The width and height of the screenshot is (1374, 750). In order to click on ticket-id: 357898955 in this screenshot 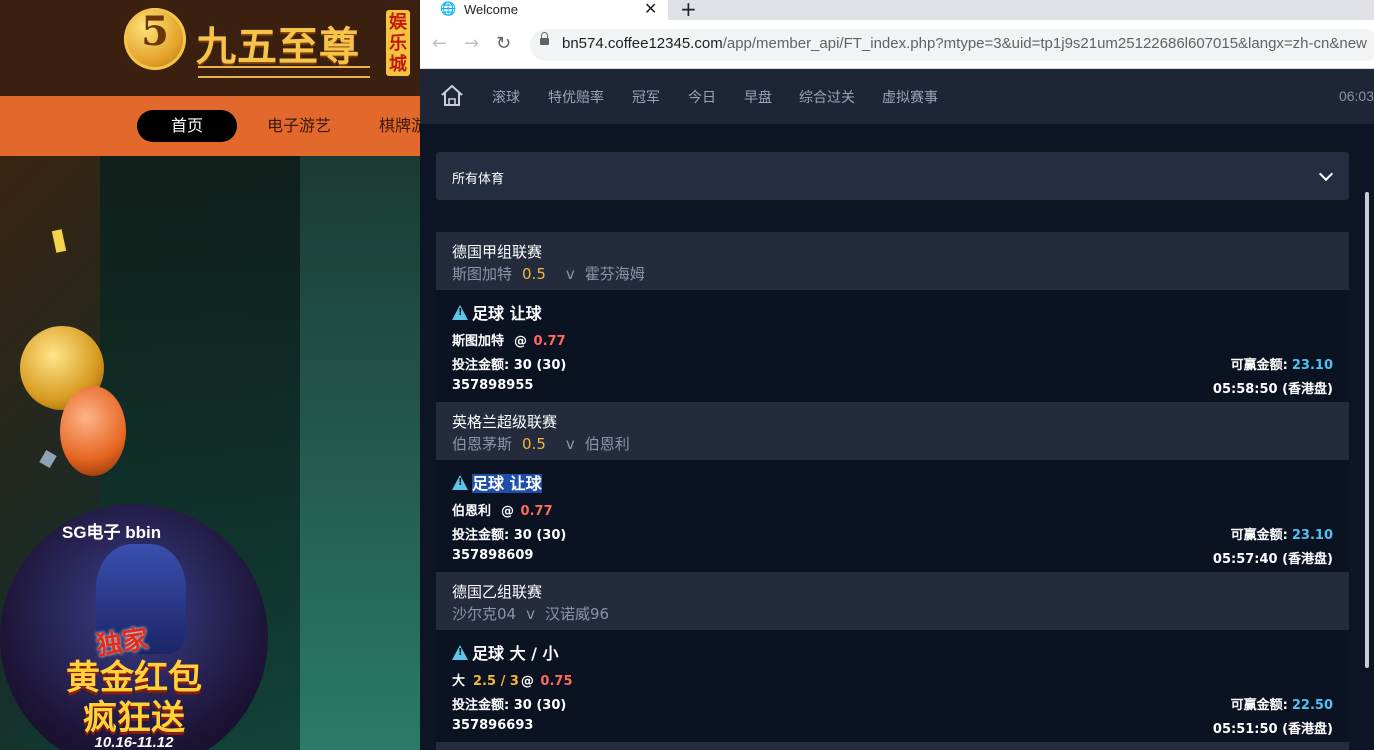, I will do `click(493, 385)`.